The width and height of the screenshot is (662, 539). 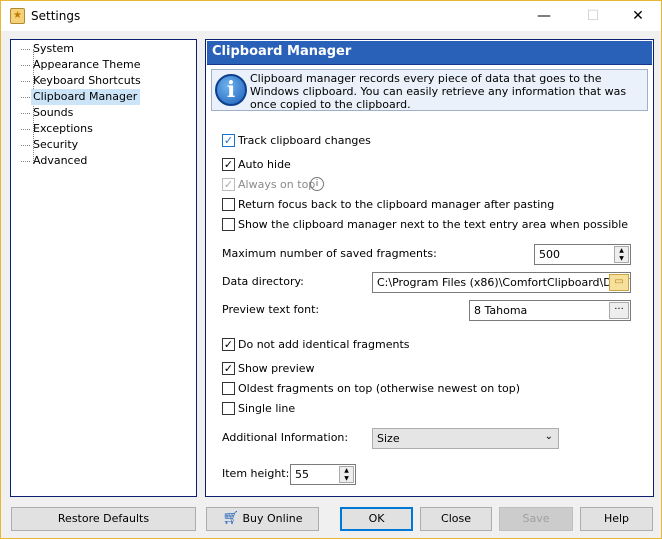 I want to click on buy-online-label: Buy Online, so click(x=272, y=518).